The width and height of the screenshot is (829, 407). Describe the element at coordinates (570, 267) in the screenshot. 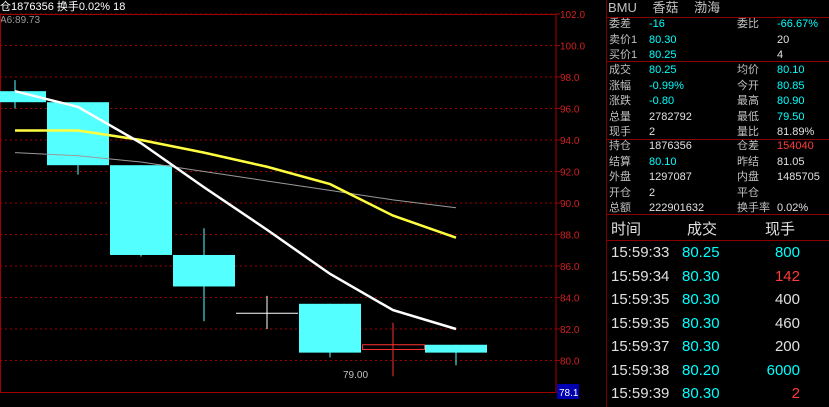

I see `y-tick-label: 86.0` at that location.